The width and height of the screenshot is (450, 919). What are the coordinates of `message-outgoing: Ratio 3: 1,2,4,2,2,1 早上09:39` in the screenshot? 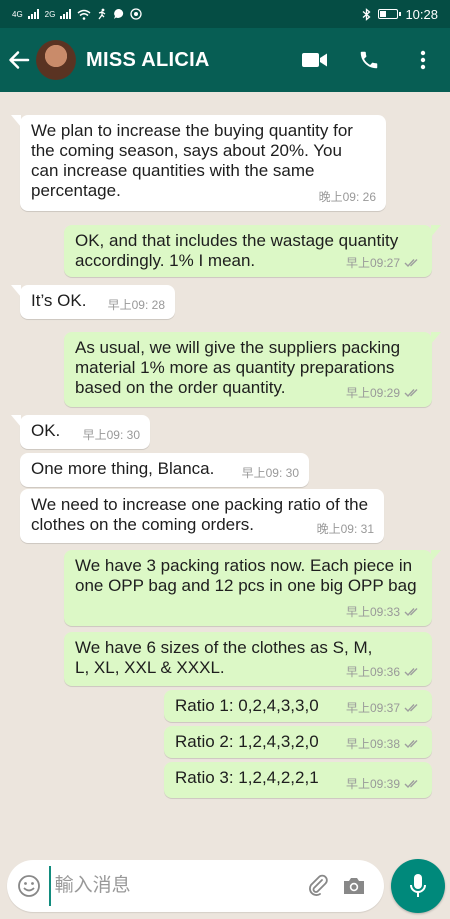 It's located at (298, 780).